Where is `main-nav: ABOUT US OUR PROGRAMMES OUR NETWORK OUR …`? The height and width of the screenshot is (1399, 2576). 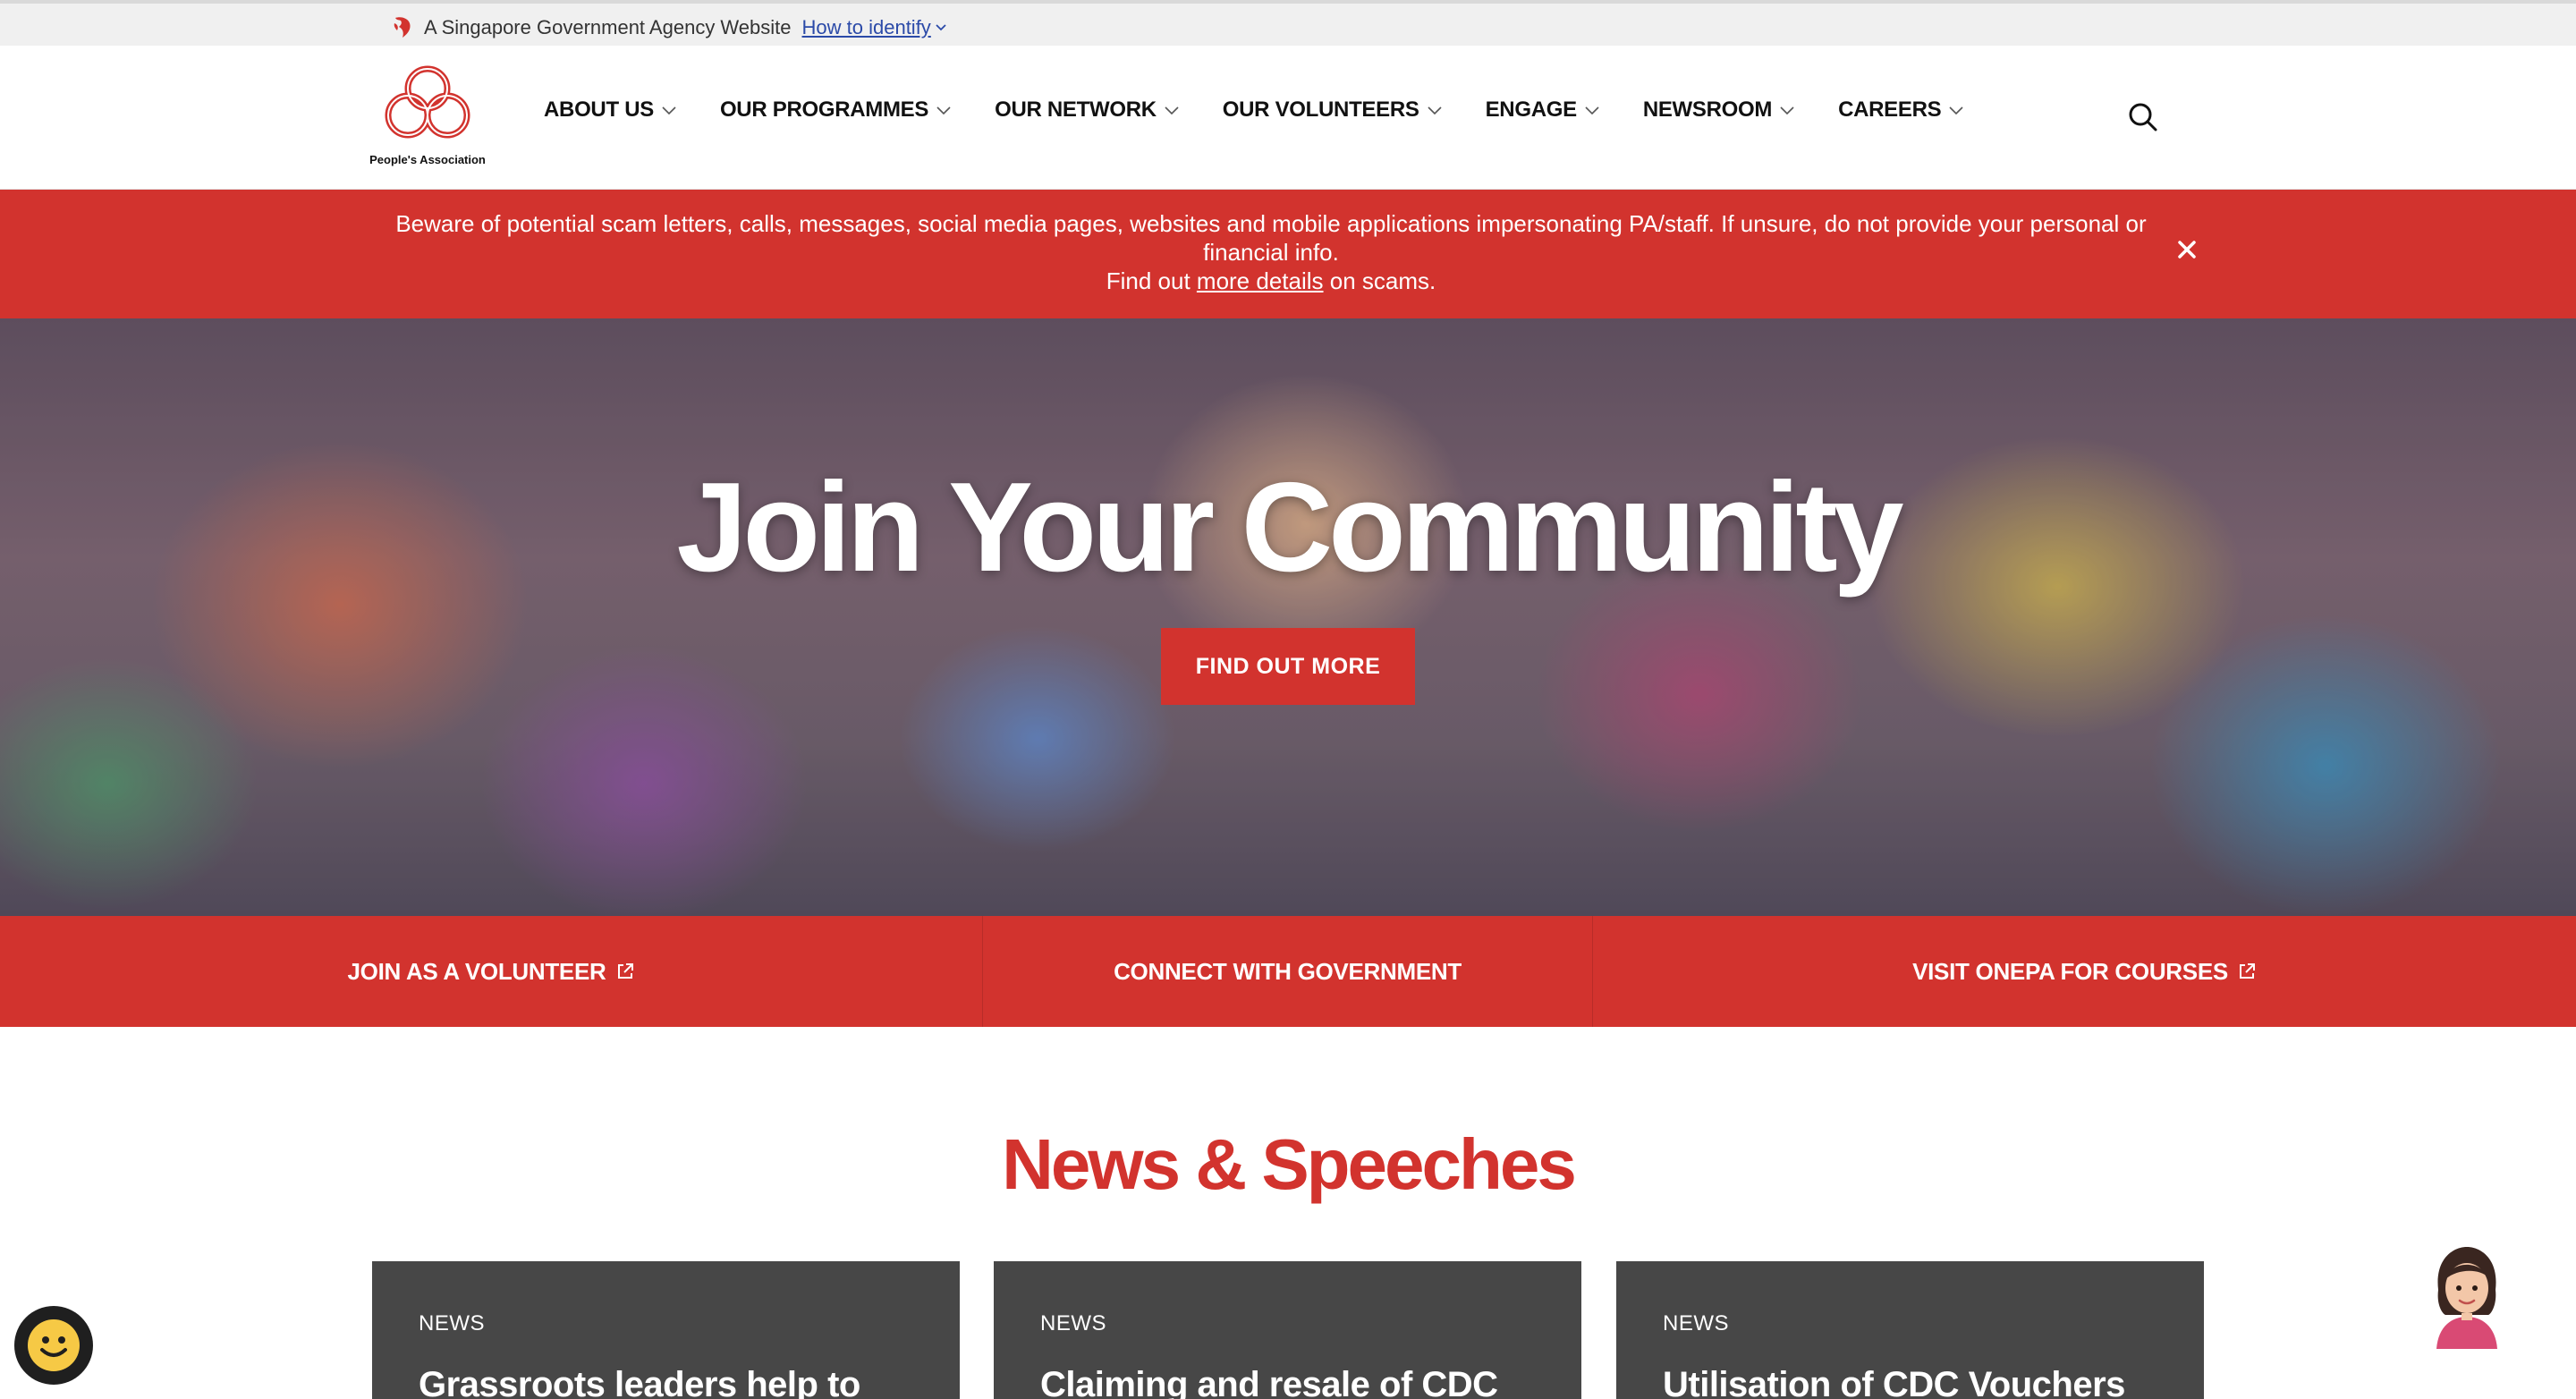
main-nav: ABOUT US OUR PROGRAMMES OUR NETWORK OUR … is located at coordinates (1275, 110).